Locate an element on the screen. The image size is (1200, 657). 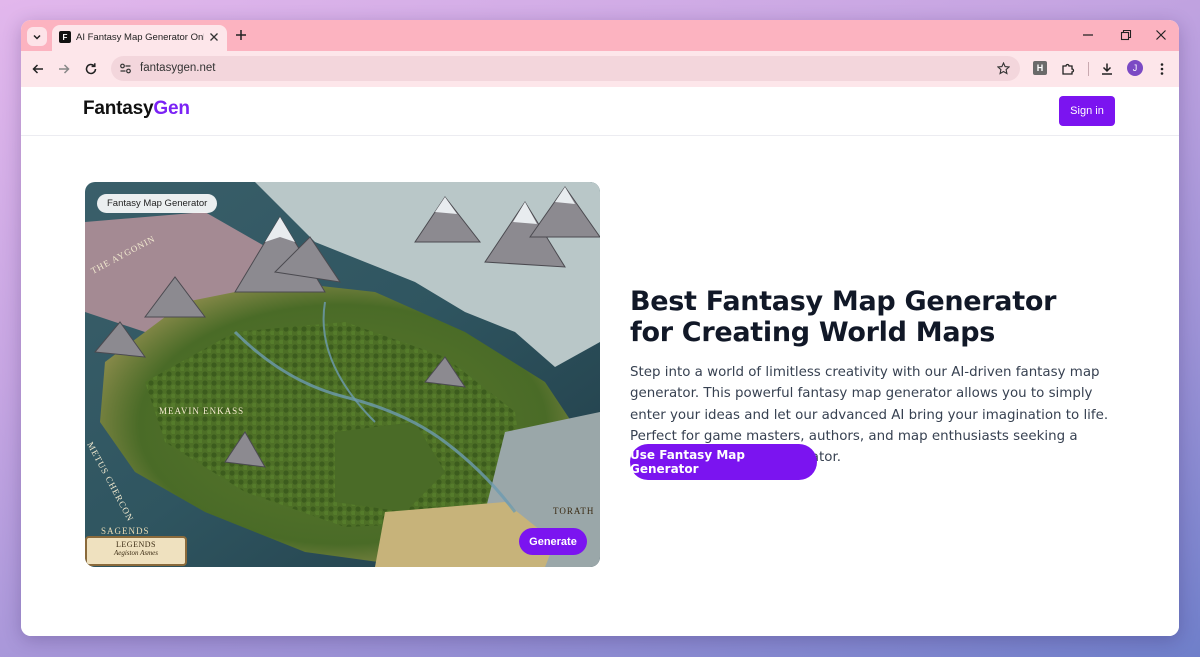
reload-icon is located at coordinates (91, 69).